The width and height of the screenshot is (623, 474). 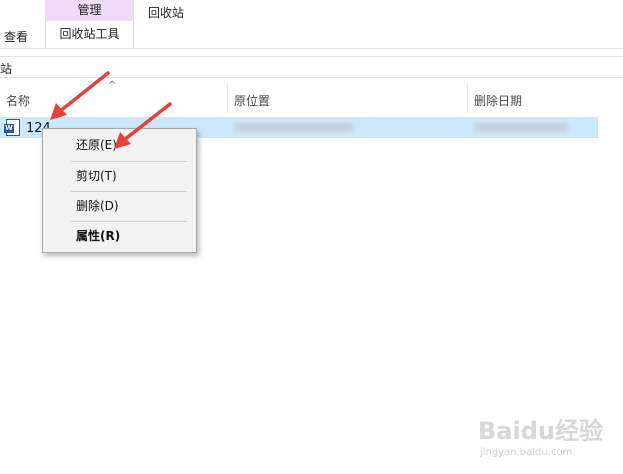 What do you see at coordinates (540, 431) in the screenshot?
I see `watermark-logo-text: Baidu经验` at bounding box center [540, 431].